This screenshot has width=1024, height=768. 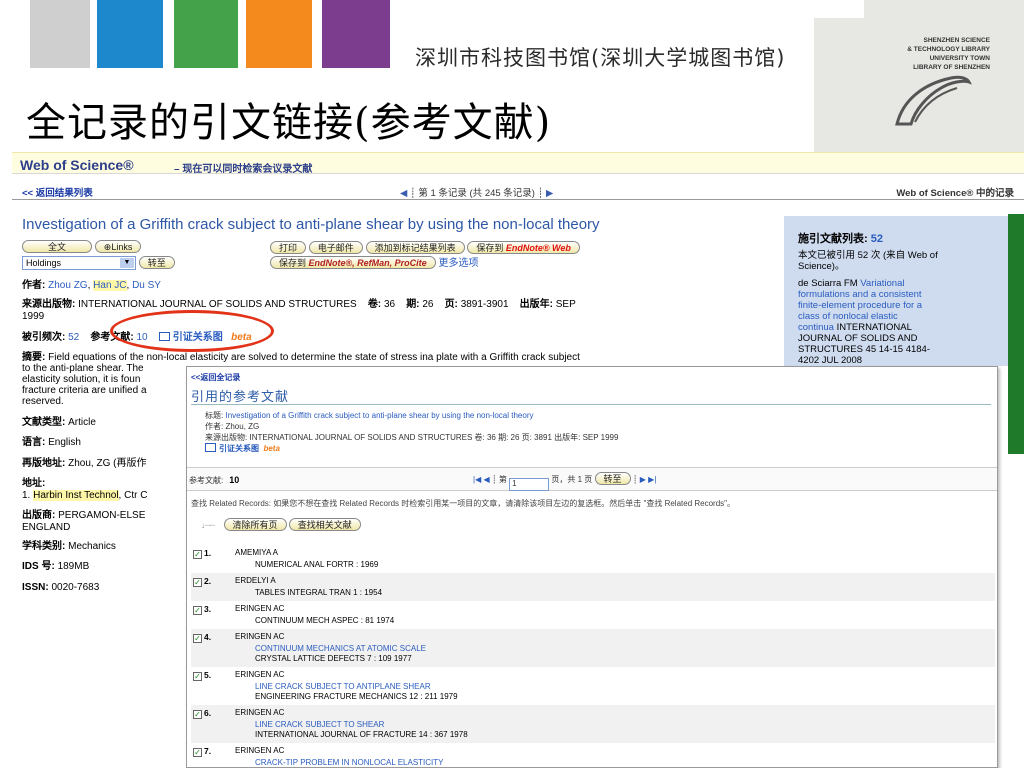 What do you see at coordinates (600, 58) in the screenshot?
I see `library-name: 深圳市科技图书馆(深圳大学城图书馆)` at bounding box center [600, 58].